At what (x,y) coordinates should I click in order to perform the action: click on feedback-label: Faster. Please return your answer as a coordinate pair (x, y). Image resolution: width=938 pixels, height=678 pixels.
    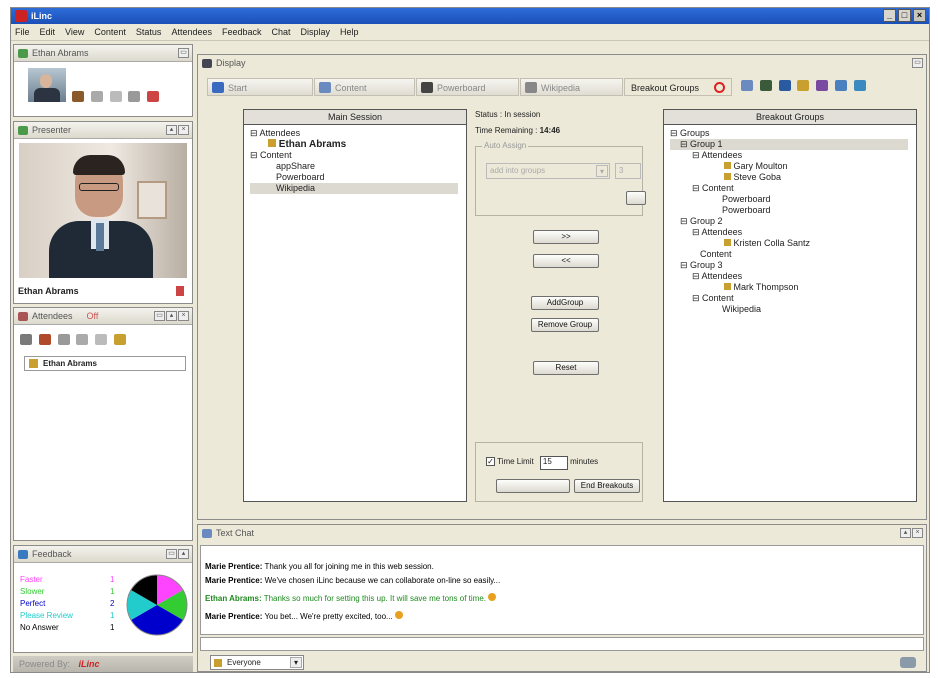
    Looking at the image, I should click on (31, 579).